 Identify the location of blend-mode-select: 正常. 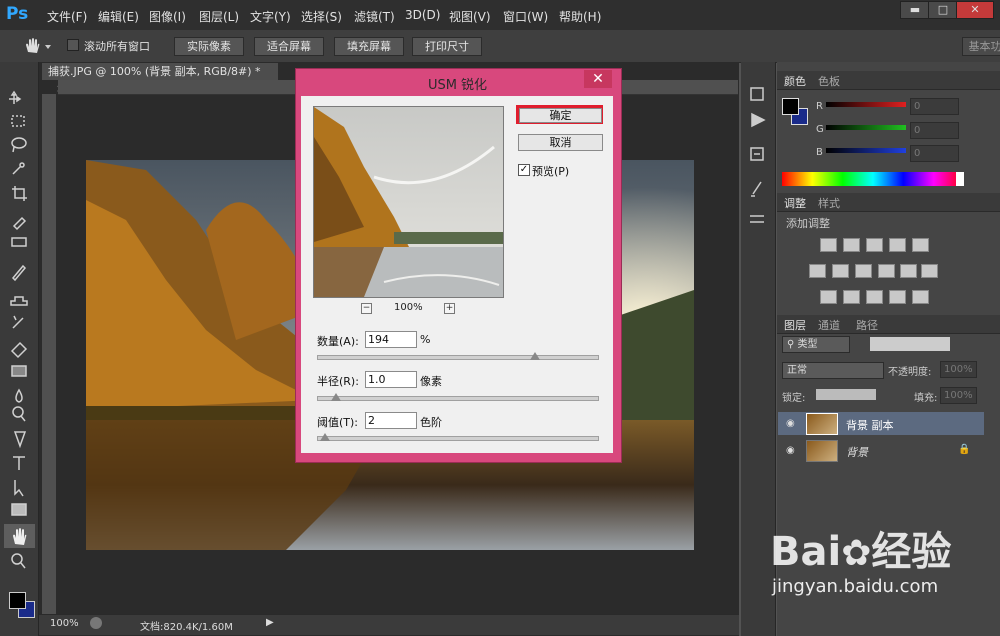
(833, 370).